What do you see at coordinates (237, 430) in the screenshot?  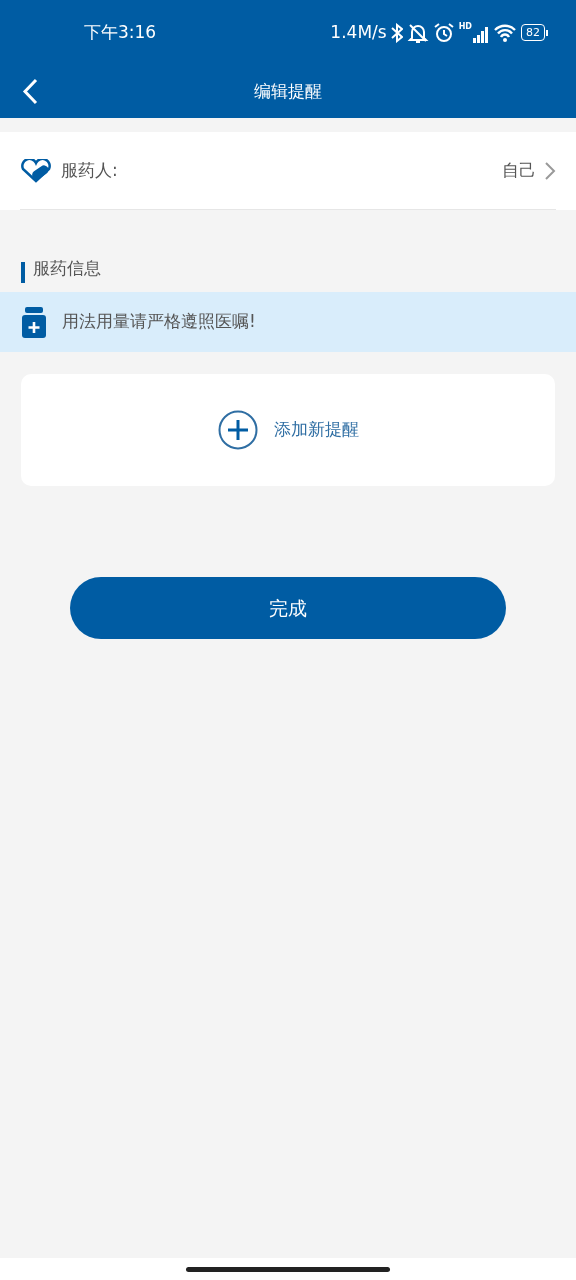 I see `add-icon` at bounding box center [237, 430].